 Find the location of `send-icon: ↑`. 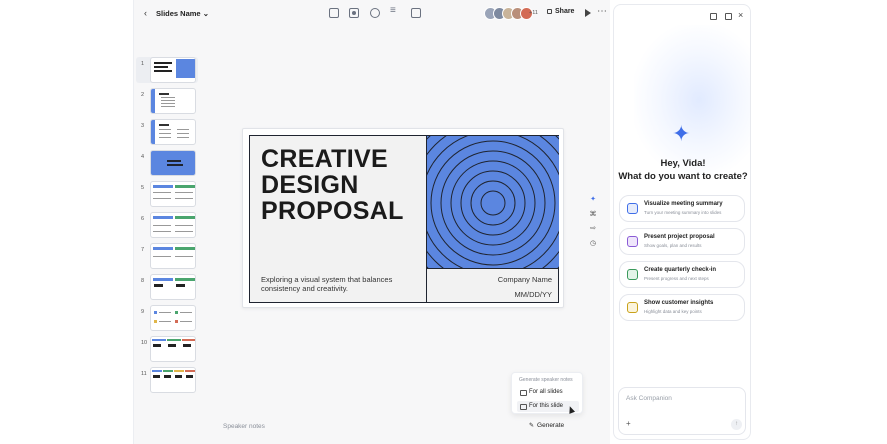

send-icon: ↑ is located at coordinates (736, 424).